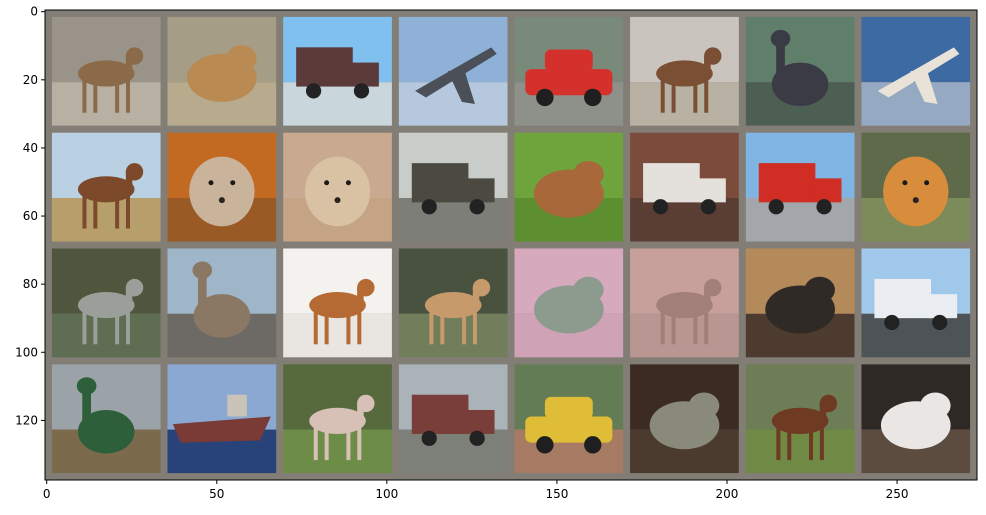 Image resolution: width=986 pixels, height=515 pixels. What do you see at coordinates (916, 303) in the screenshot?
I see `image-tile-white-truck` at bounding box center [916, 303].